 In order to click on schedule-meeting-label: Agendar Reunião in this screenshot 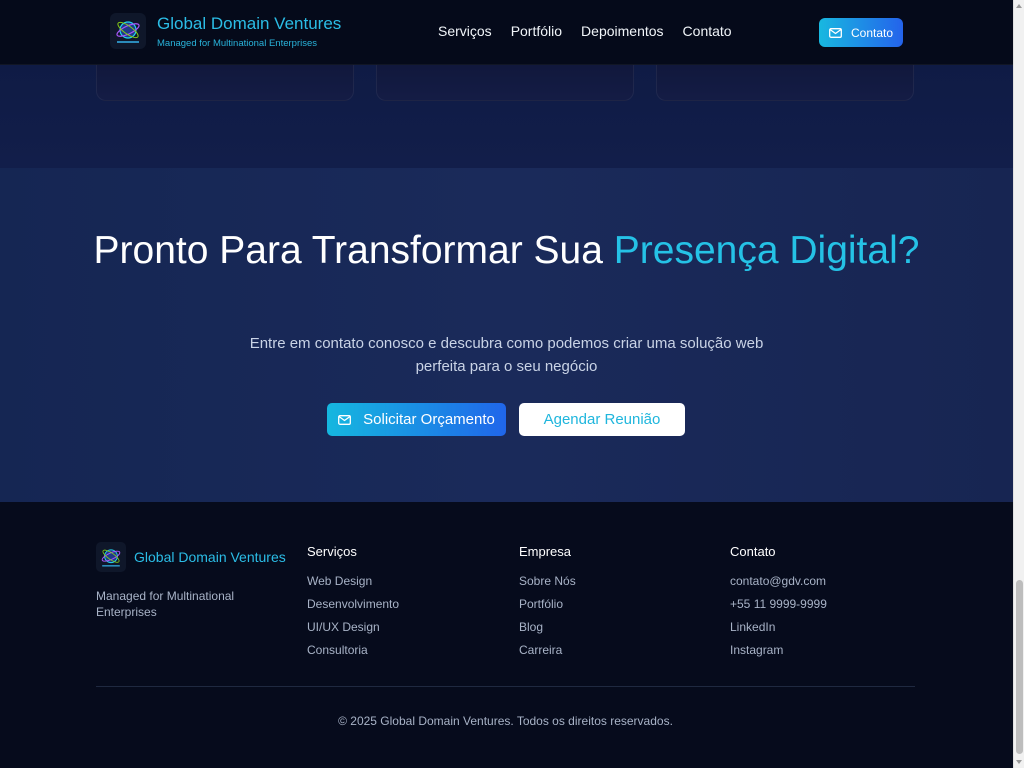, I will do `click(602, 419)`.